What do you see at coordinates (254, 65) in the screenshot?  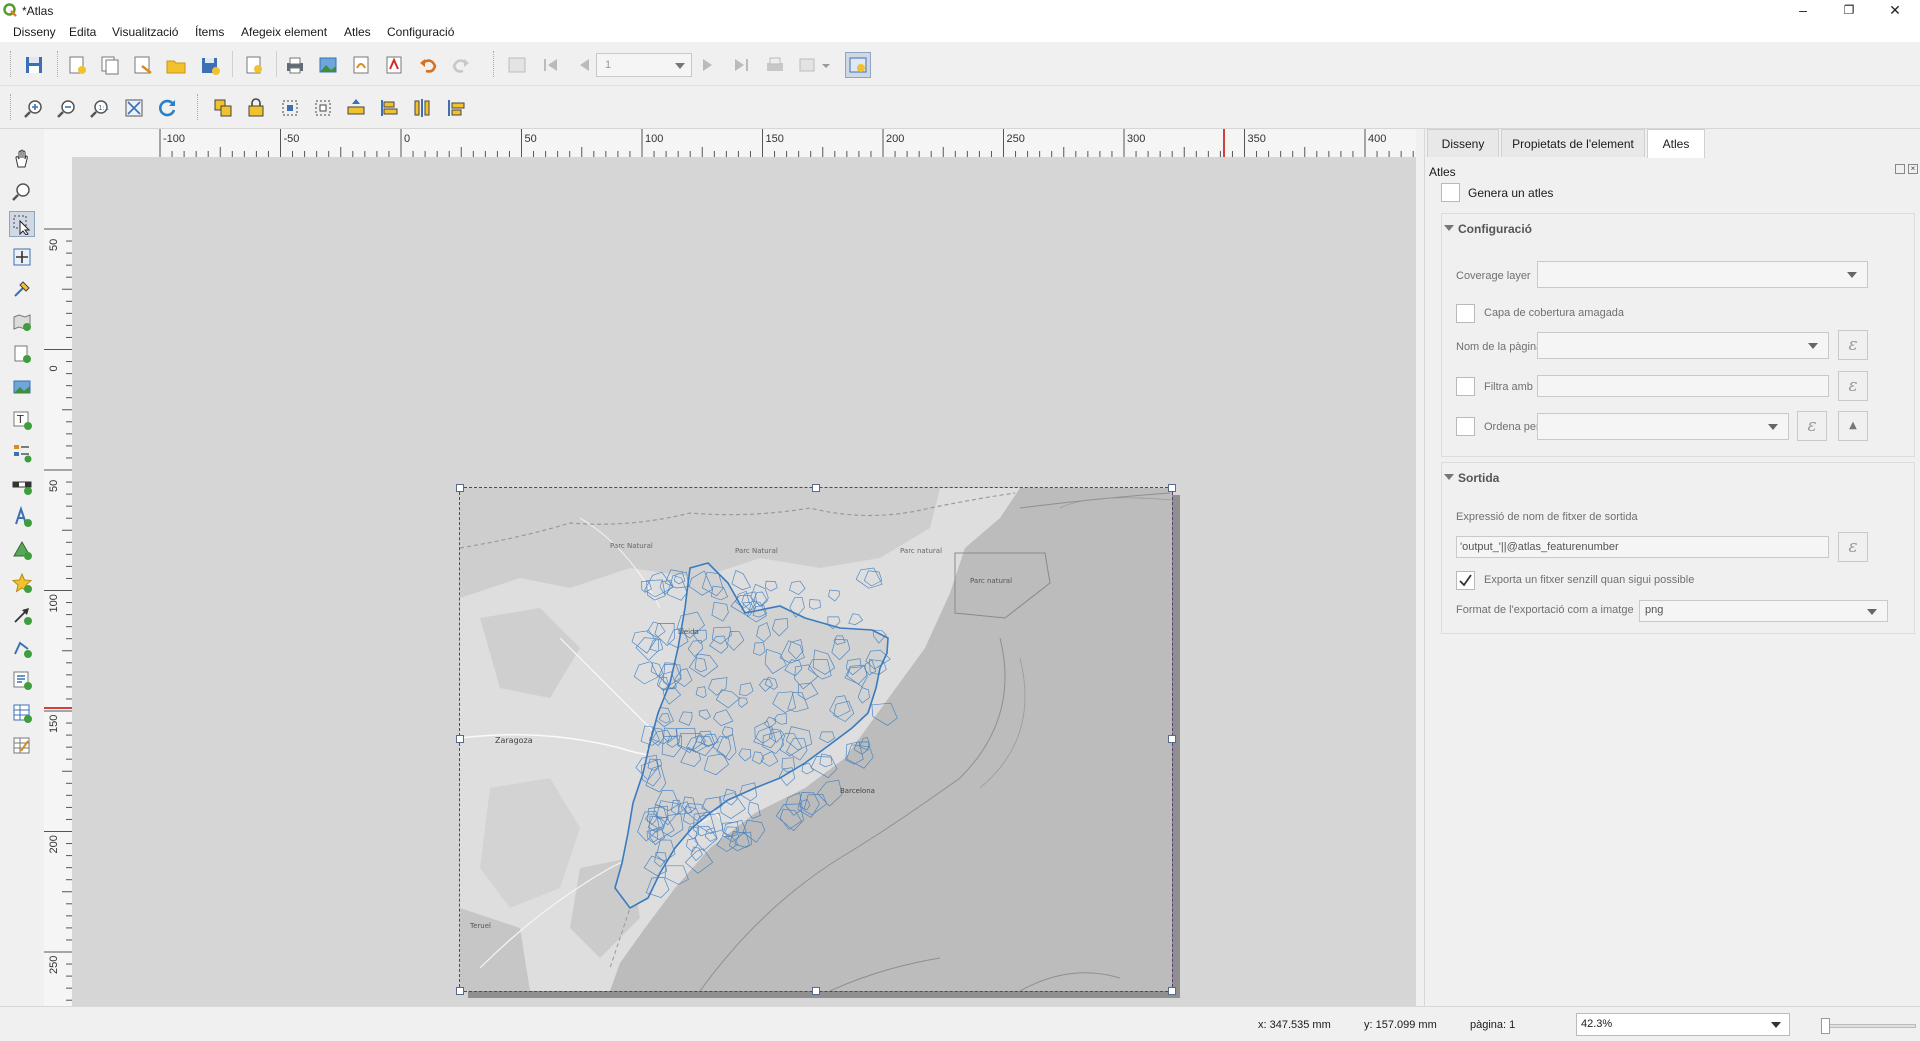 I see `page-properties-icon` at bounding box center [254, 65].